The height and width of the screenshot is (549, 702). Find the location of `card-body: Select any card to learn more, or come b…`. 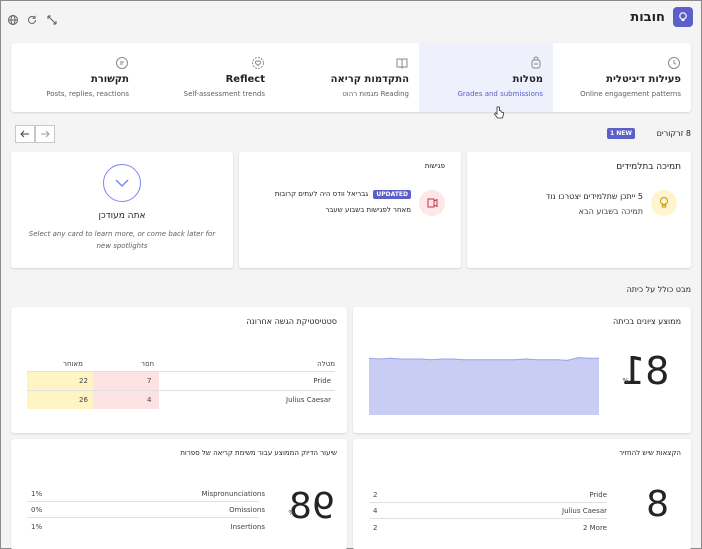

card-body: Select any card to learn more, or come b… is located at coordinates (122, 240).